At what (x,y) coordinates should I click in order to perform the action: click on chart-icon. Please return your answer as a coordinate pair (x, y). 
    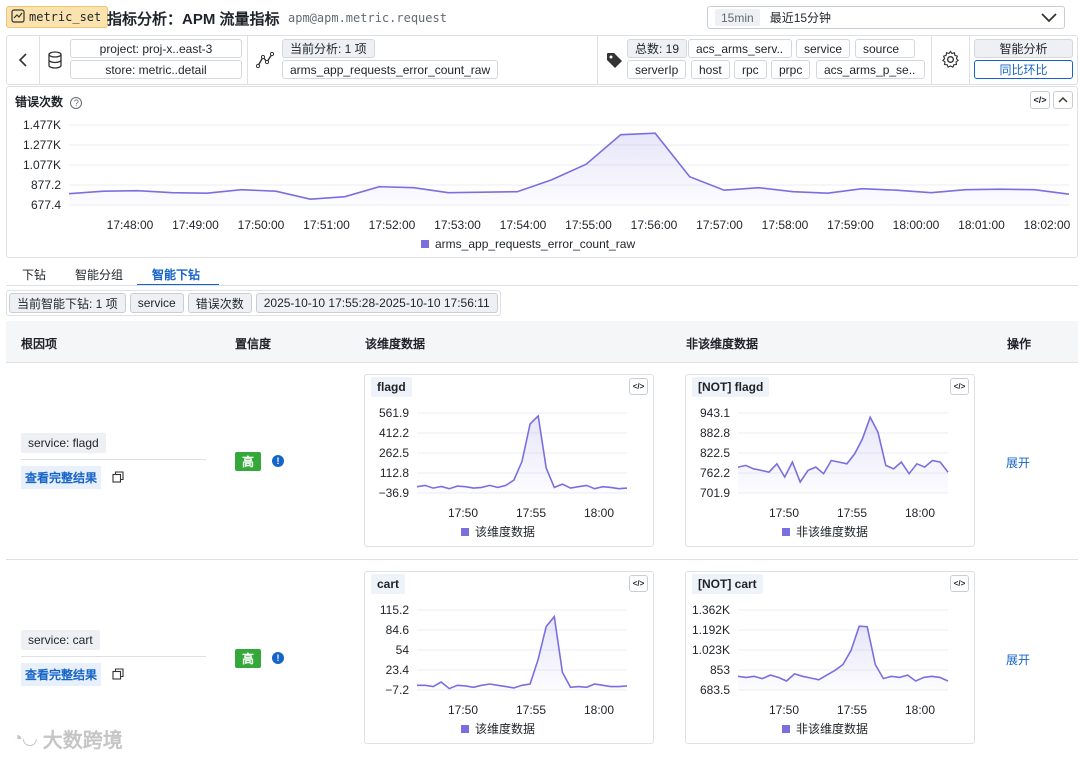
    Looking at the image, I should click on (18, 17).